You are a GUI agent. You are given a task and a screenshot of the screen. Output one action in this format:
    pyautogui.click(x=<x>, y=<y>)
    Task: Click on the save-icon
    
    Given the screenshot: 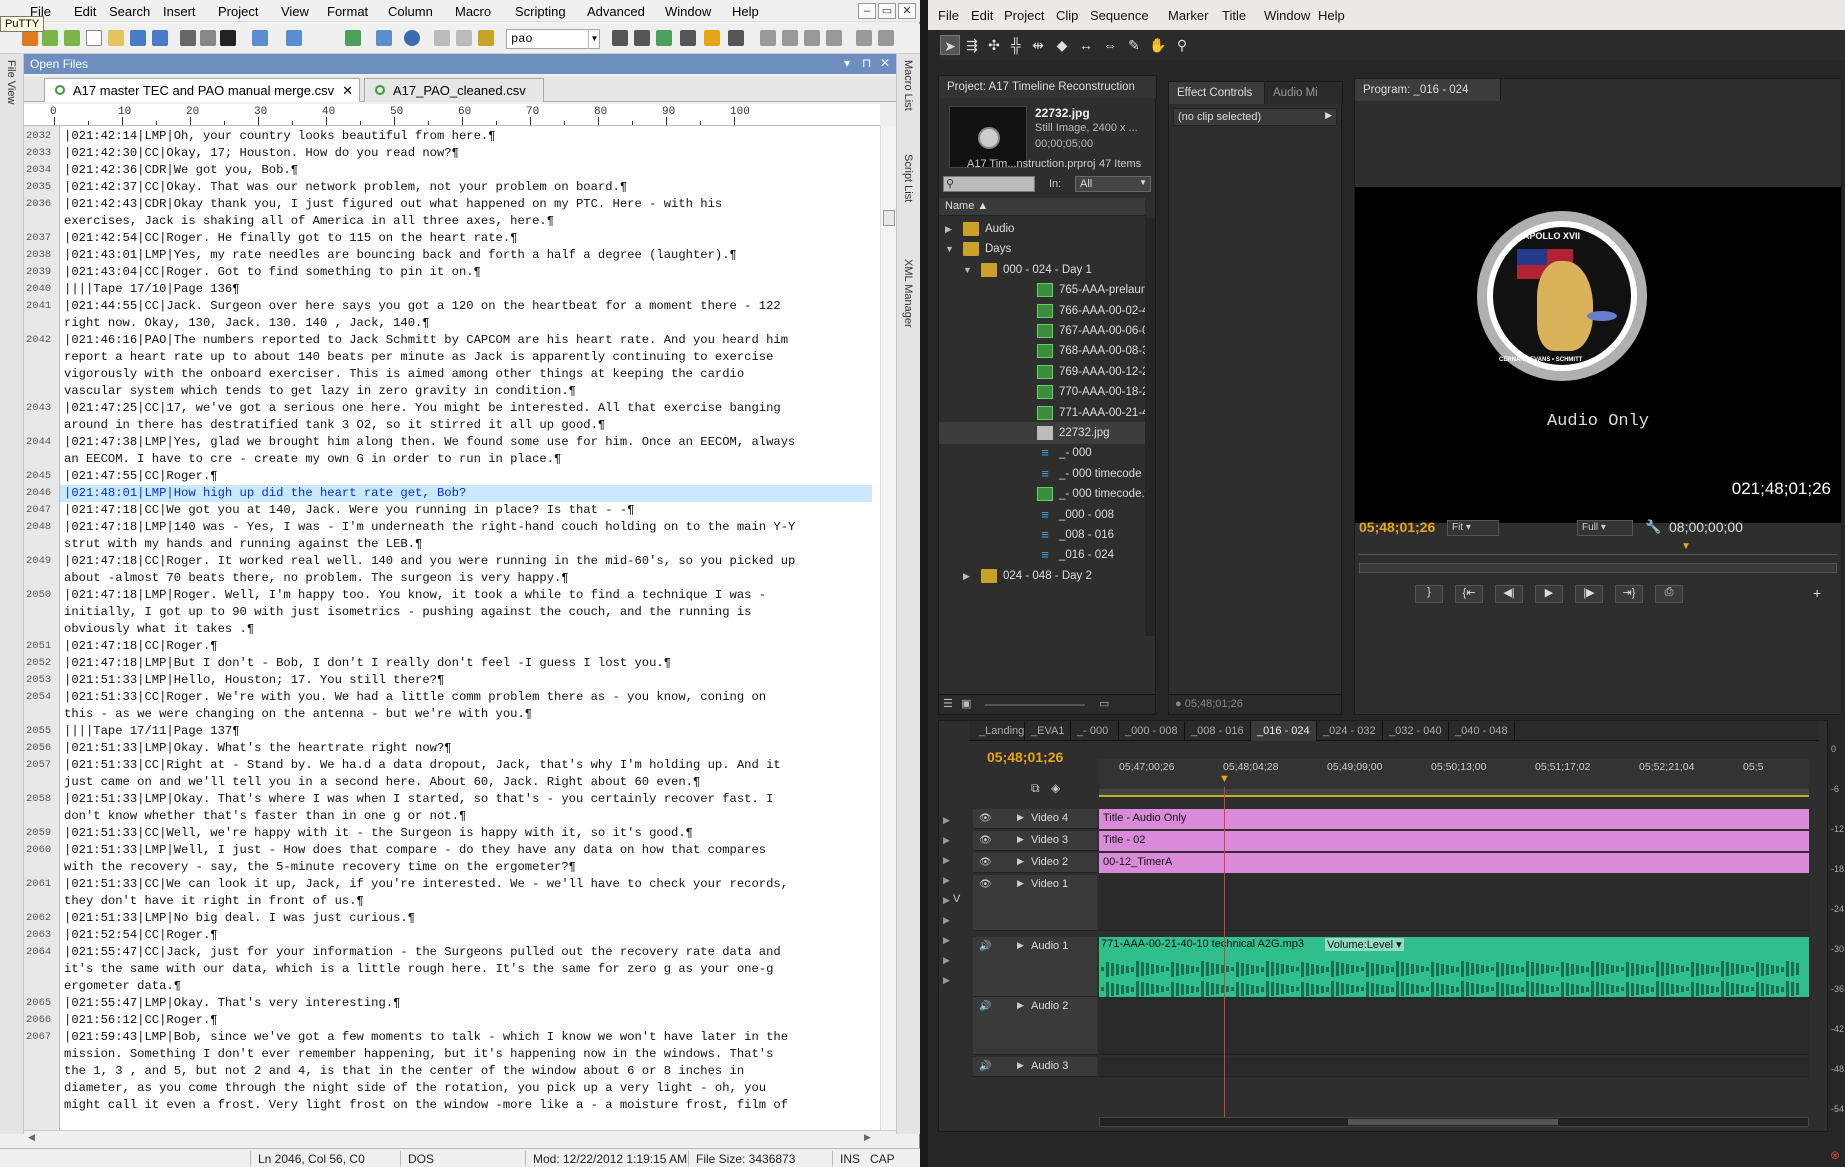 What is the action you would take?
    pyautogui.click(x=138, y=38)
    